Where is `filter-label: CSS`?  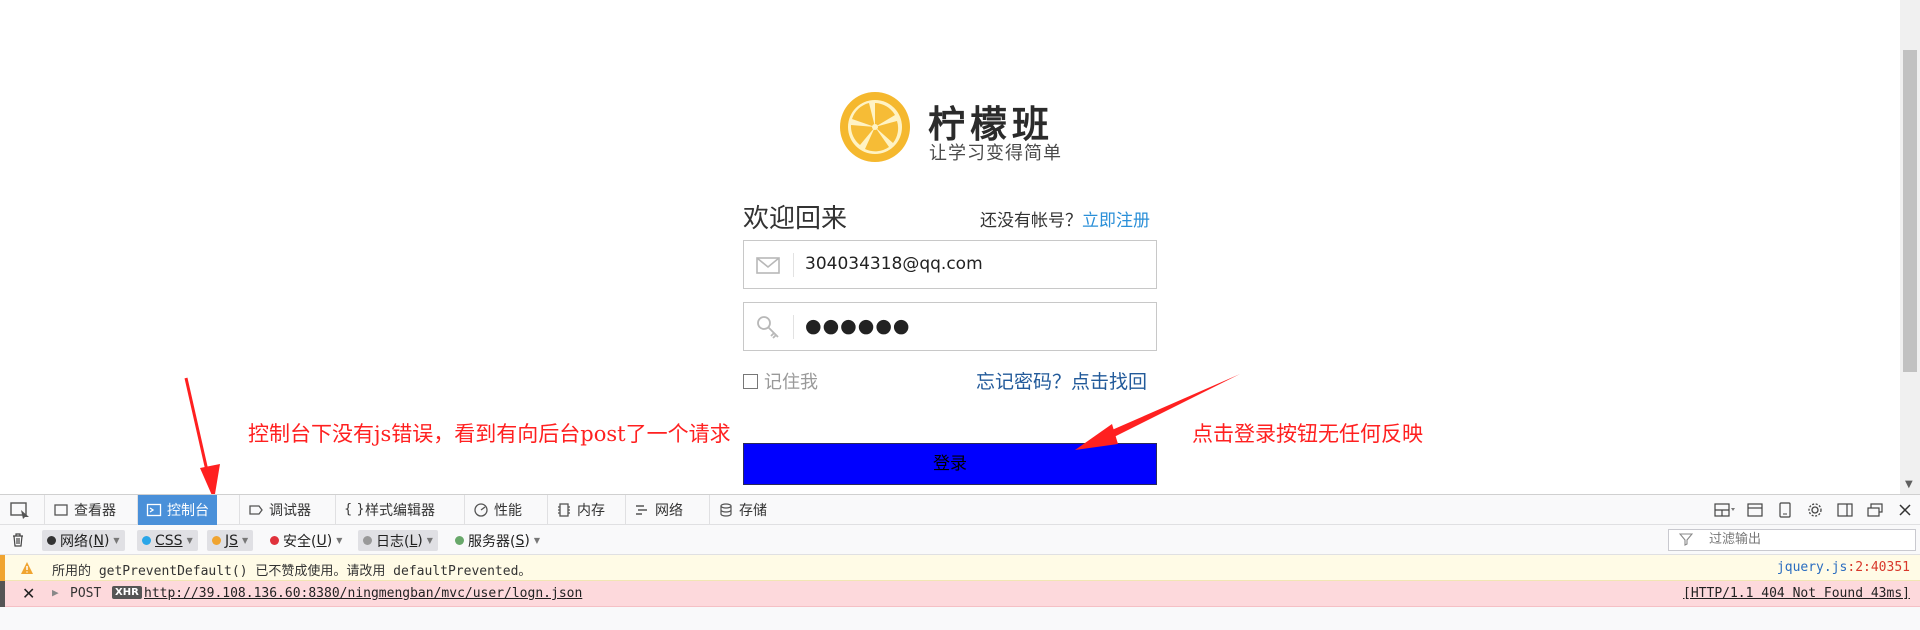
filter-label: CSS is located at coordinates (169, 540).